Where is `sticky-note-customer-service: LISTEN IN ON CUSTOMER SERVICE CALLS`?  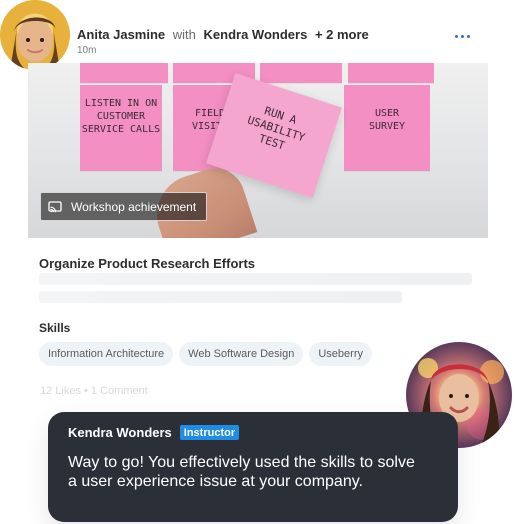 sticky-note-customer-service: LISTEN IN ON CUSTOMER SERVICE CALLS is located at coordinates (121, 128).